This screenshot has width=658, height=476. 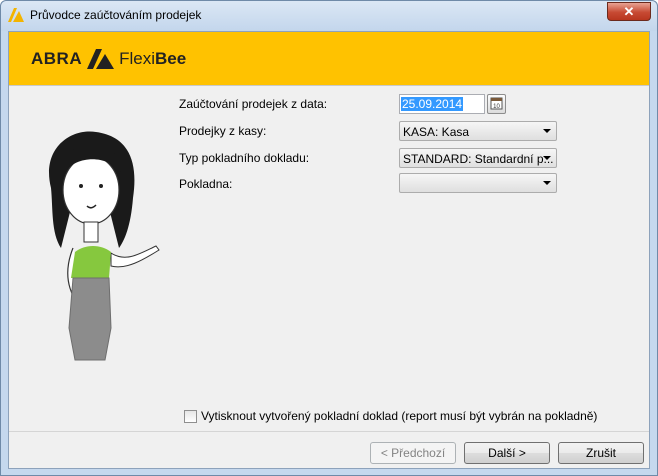 I want to click on close-button: ✕, so click(x=629, y=11).